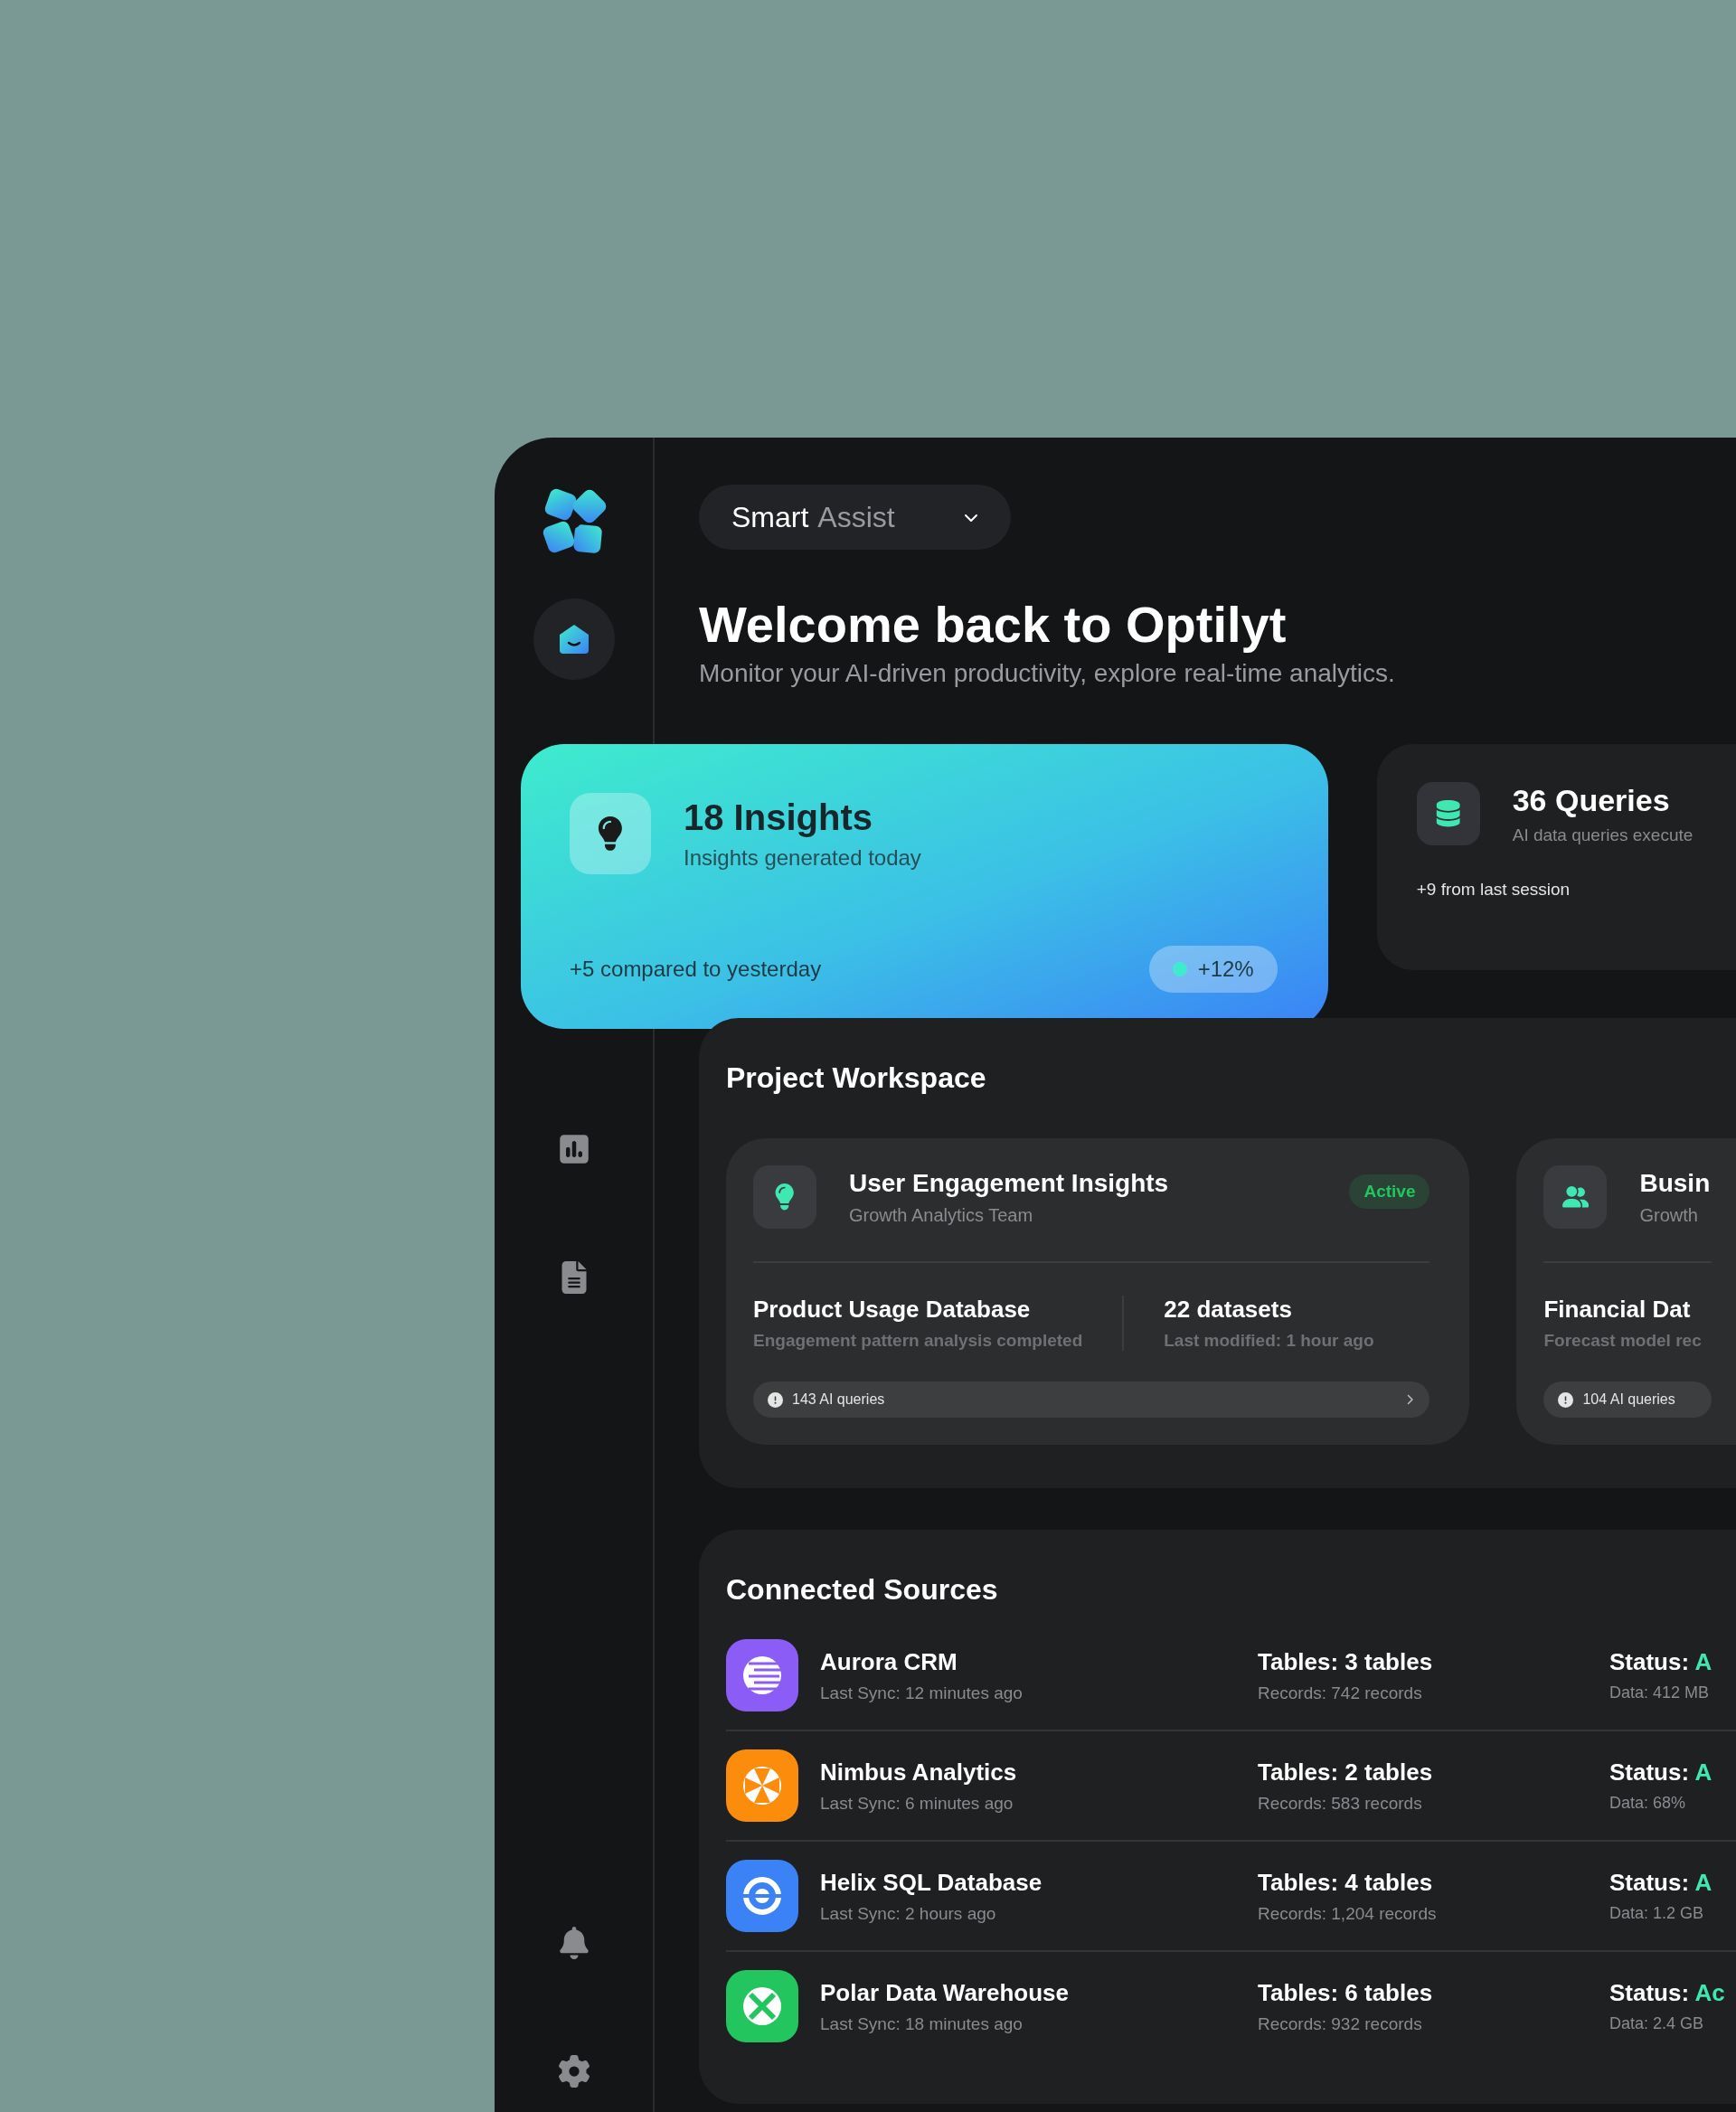  I want to click on source-name: Product Usage Database, so click(893, 1310).